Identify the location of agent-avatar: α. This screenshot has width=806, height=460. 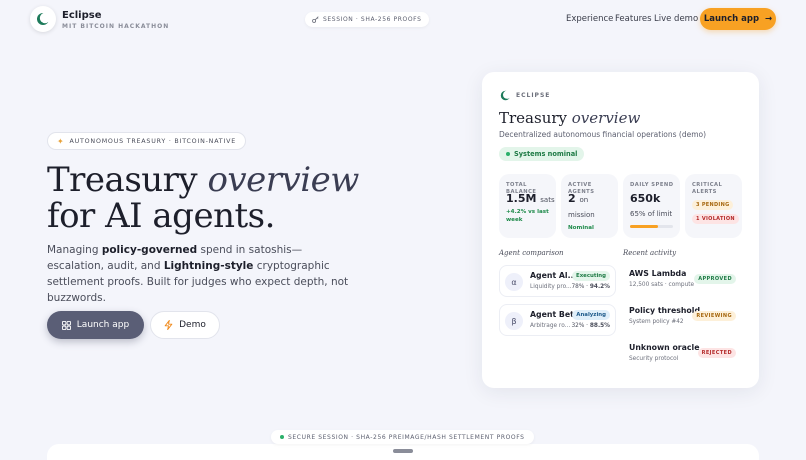
(514, 282).